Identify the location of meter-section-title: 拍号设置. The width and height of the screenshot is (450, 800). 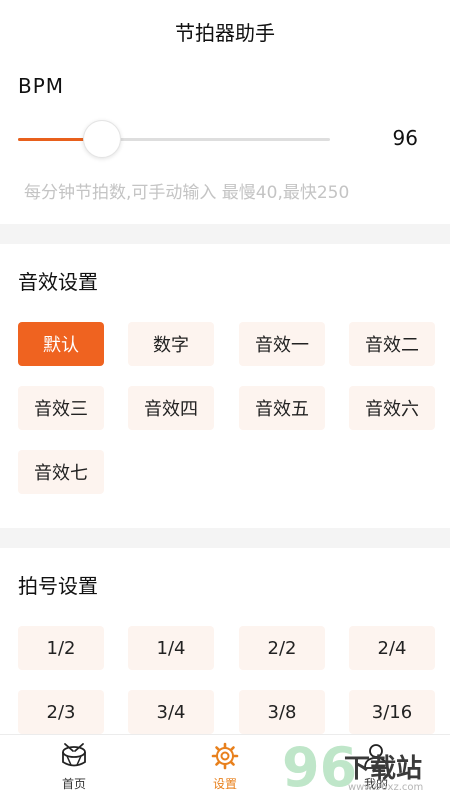
(58, 586).